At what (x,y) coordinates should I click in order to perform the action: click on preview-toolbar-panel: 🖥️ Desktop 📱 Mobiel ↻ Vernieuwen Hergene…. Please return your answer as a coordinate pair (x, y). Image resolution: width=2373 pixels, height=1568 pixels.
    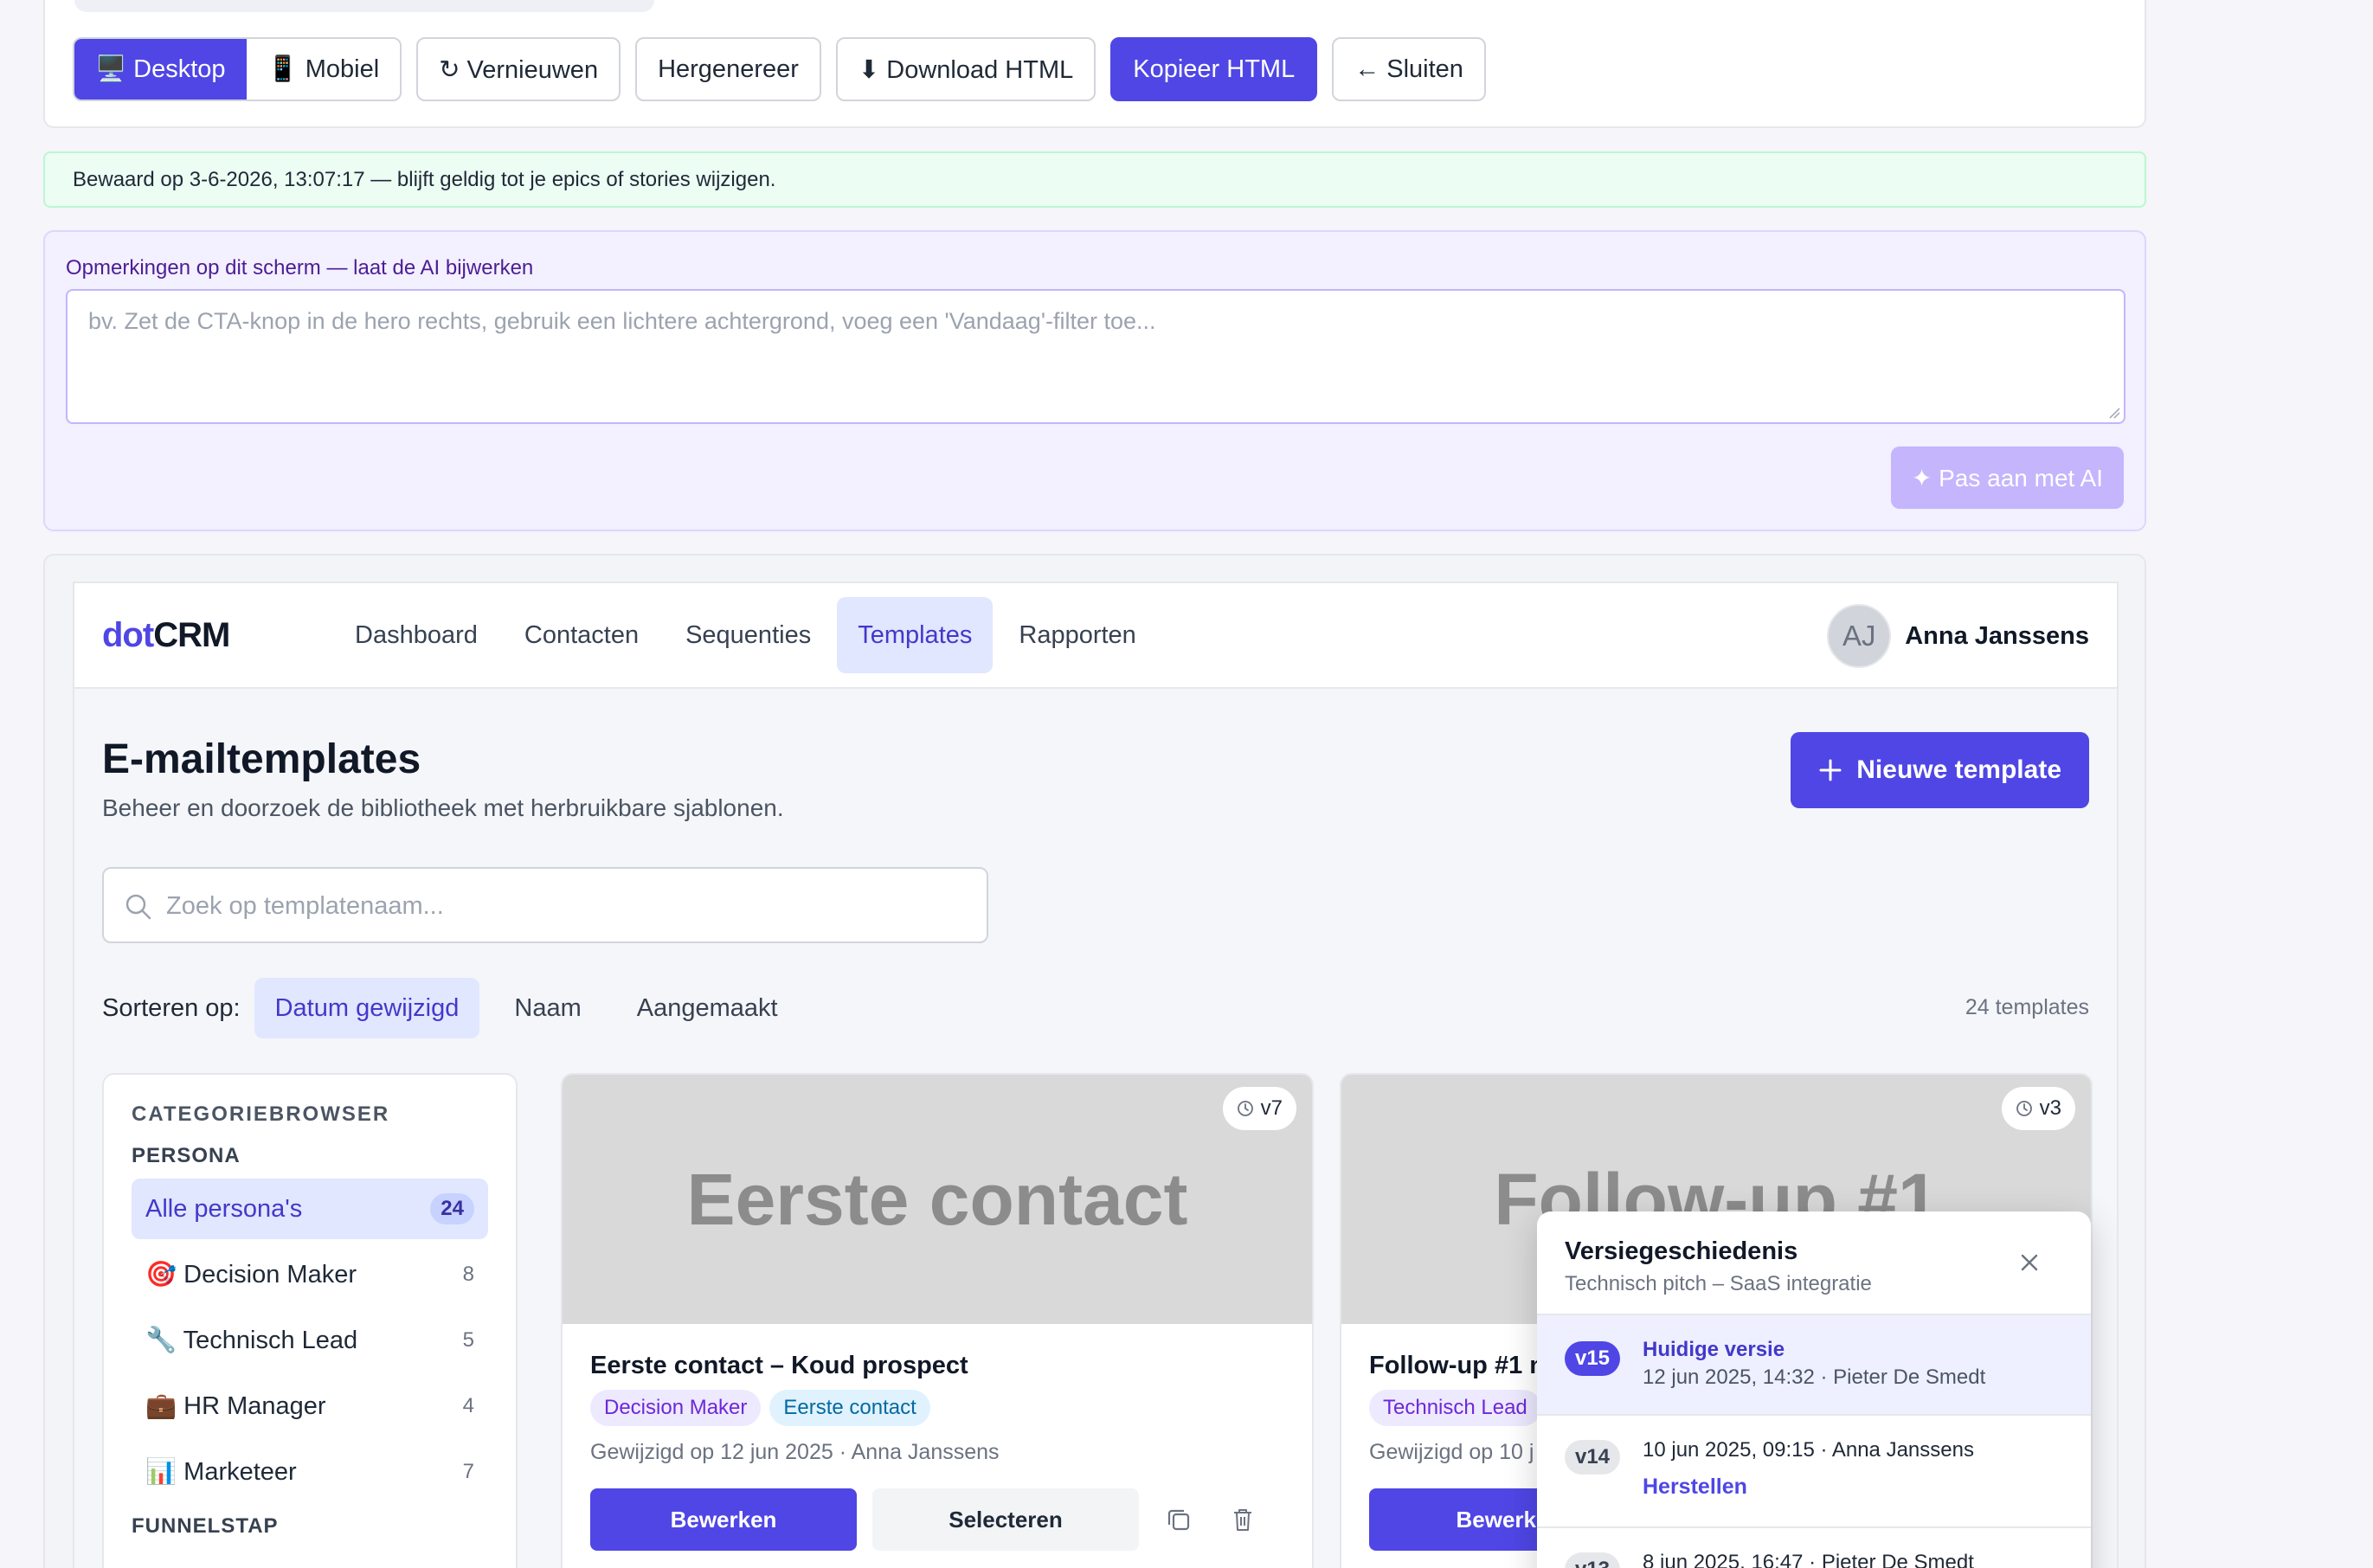
    Looking at the image, I should click on (1094, 64).